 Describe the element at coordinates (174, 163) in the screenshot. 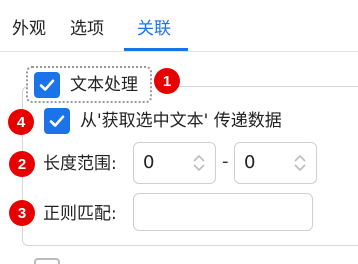

I see `length-min-spinbox: 0` at that location.